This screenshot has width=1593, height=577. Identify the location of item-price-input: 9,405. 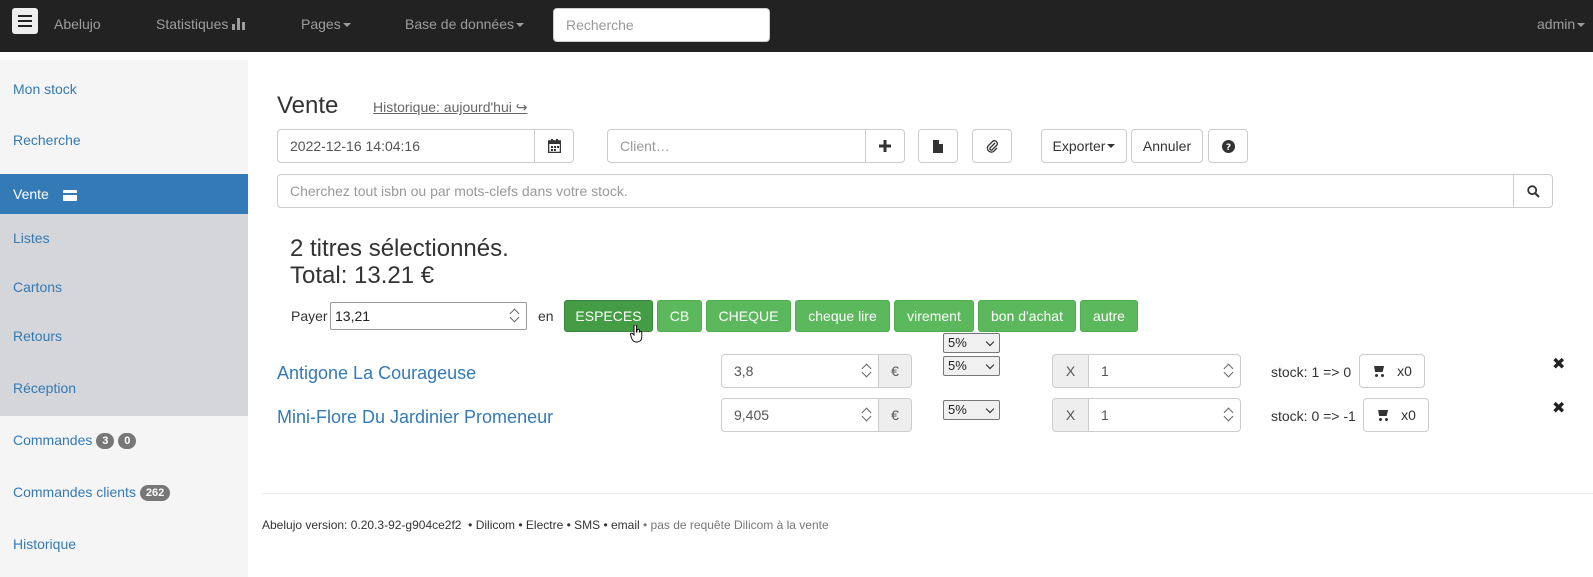
(800, 415).